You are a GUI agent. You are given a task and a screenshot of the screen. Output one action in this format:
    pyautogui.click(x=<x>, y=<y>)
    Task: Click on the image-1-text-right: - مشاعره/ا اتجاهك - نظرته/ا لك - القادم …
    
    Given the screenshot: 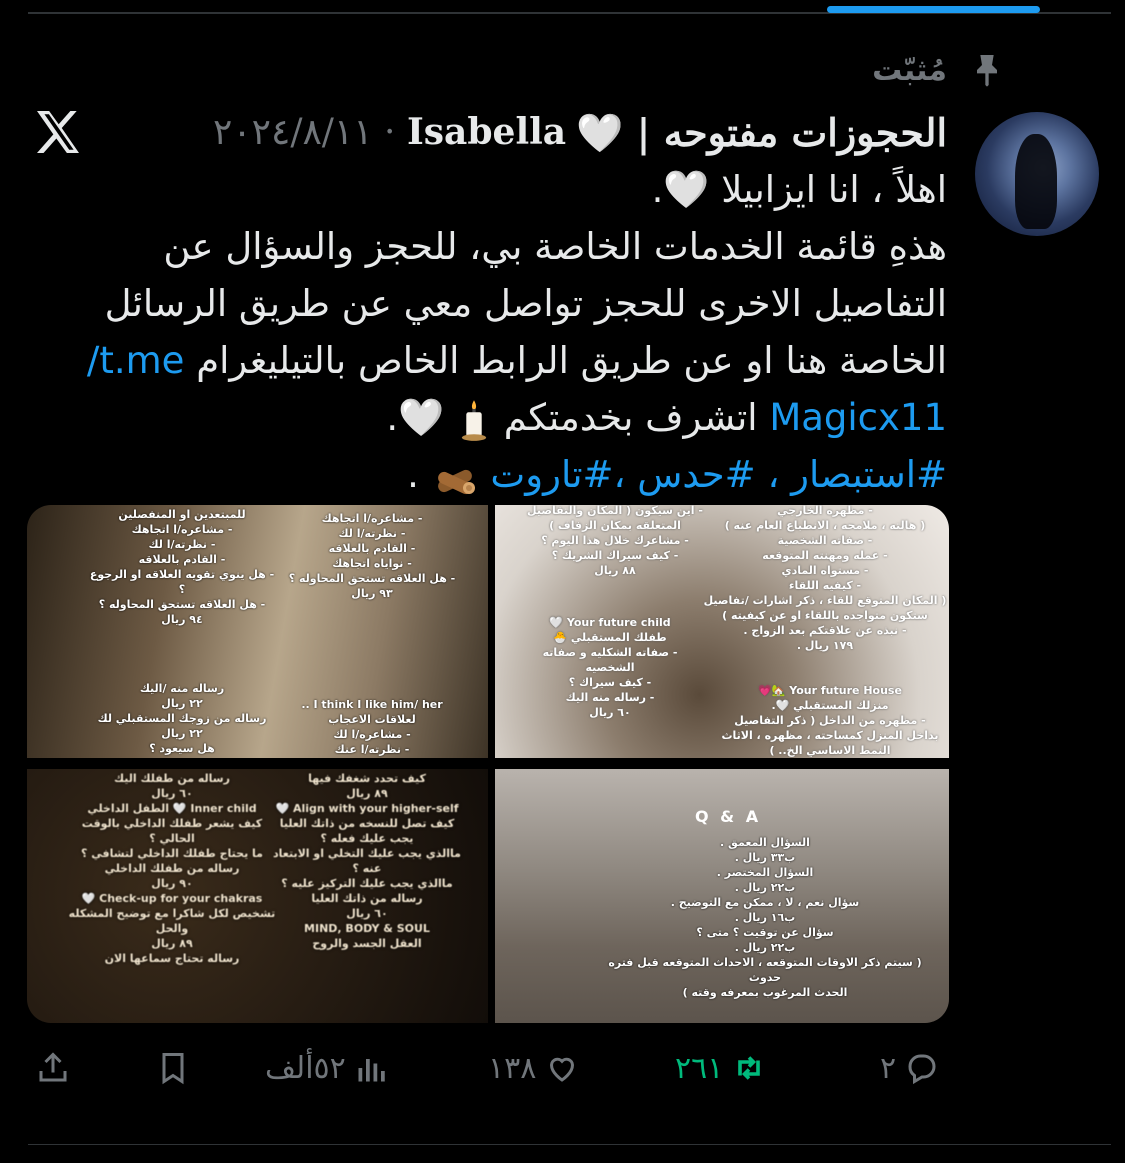 What is the action you would take?
    pyautogui.click(x=372, y=556)
    